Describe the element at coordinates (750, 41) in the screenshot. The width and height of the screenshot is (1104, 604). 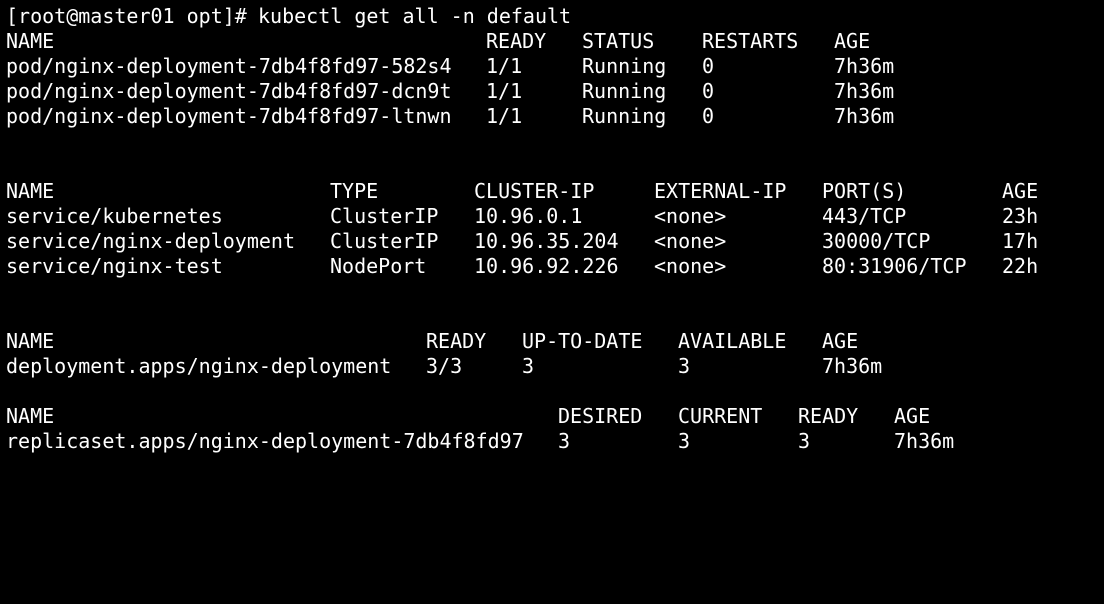
I see `column-header: RESTARTS` at that location.